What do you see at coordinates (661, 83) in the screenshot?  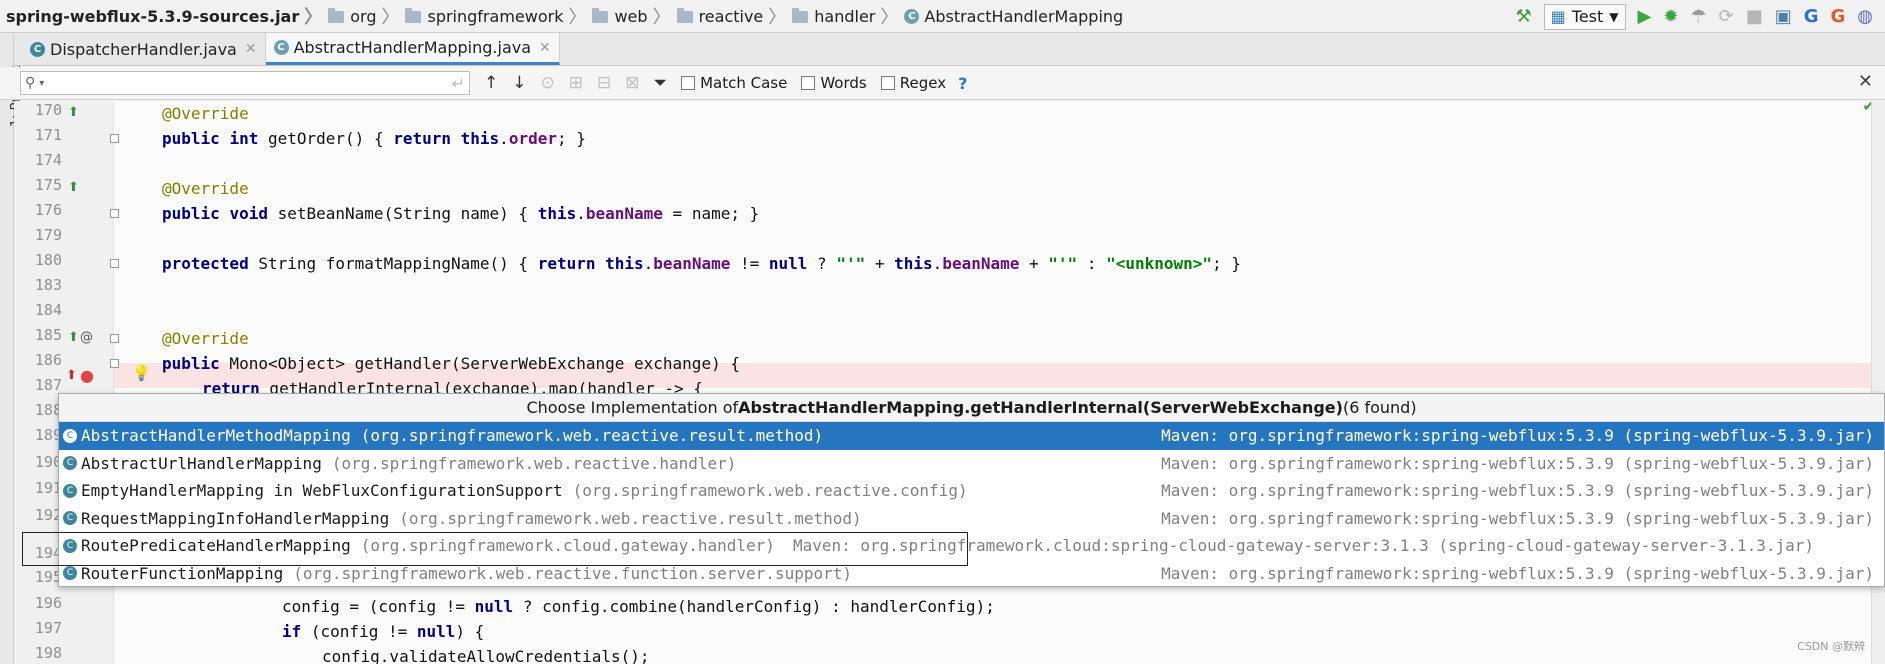 I see `filter-icon: ⏷` at bounding box center [661, 83].